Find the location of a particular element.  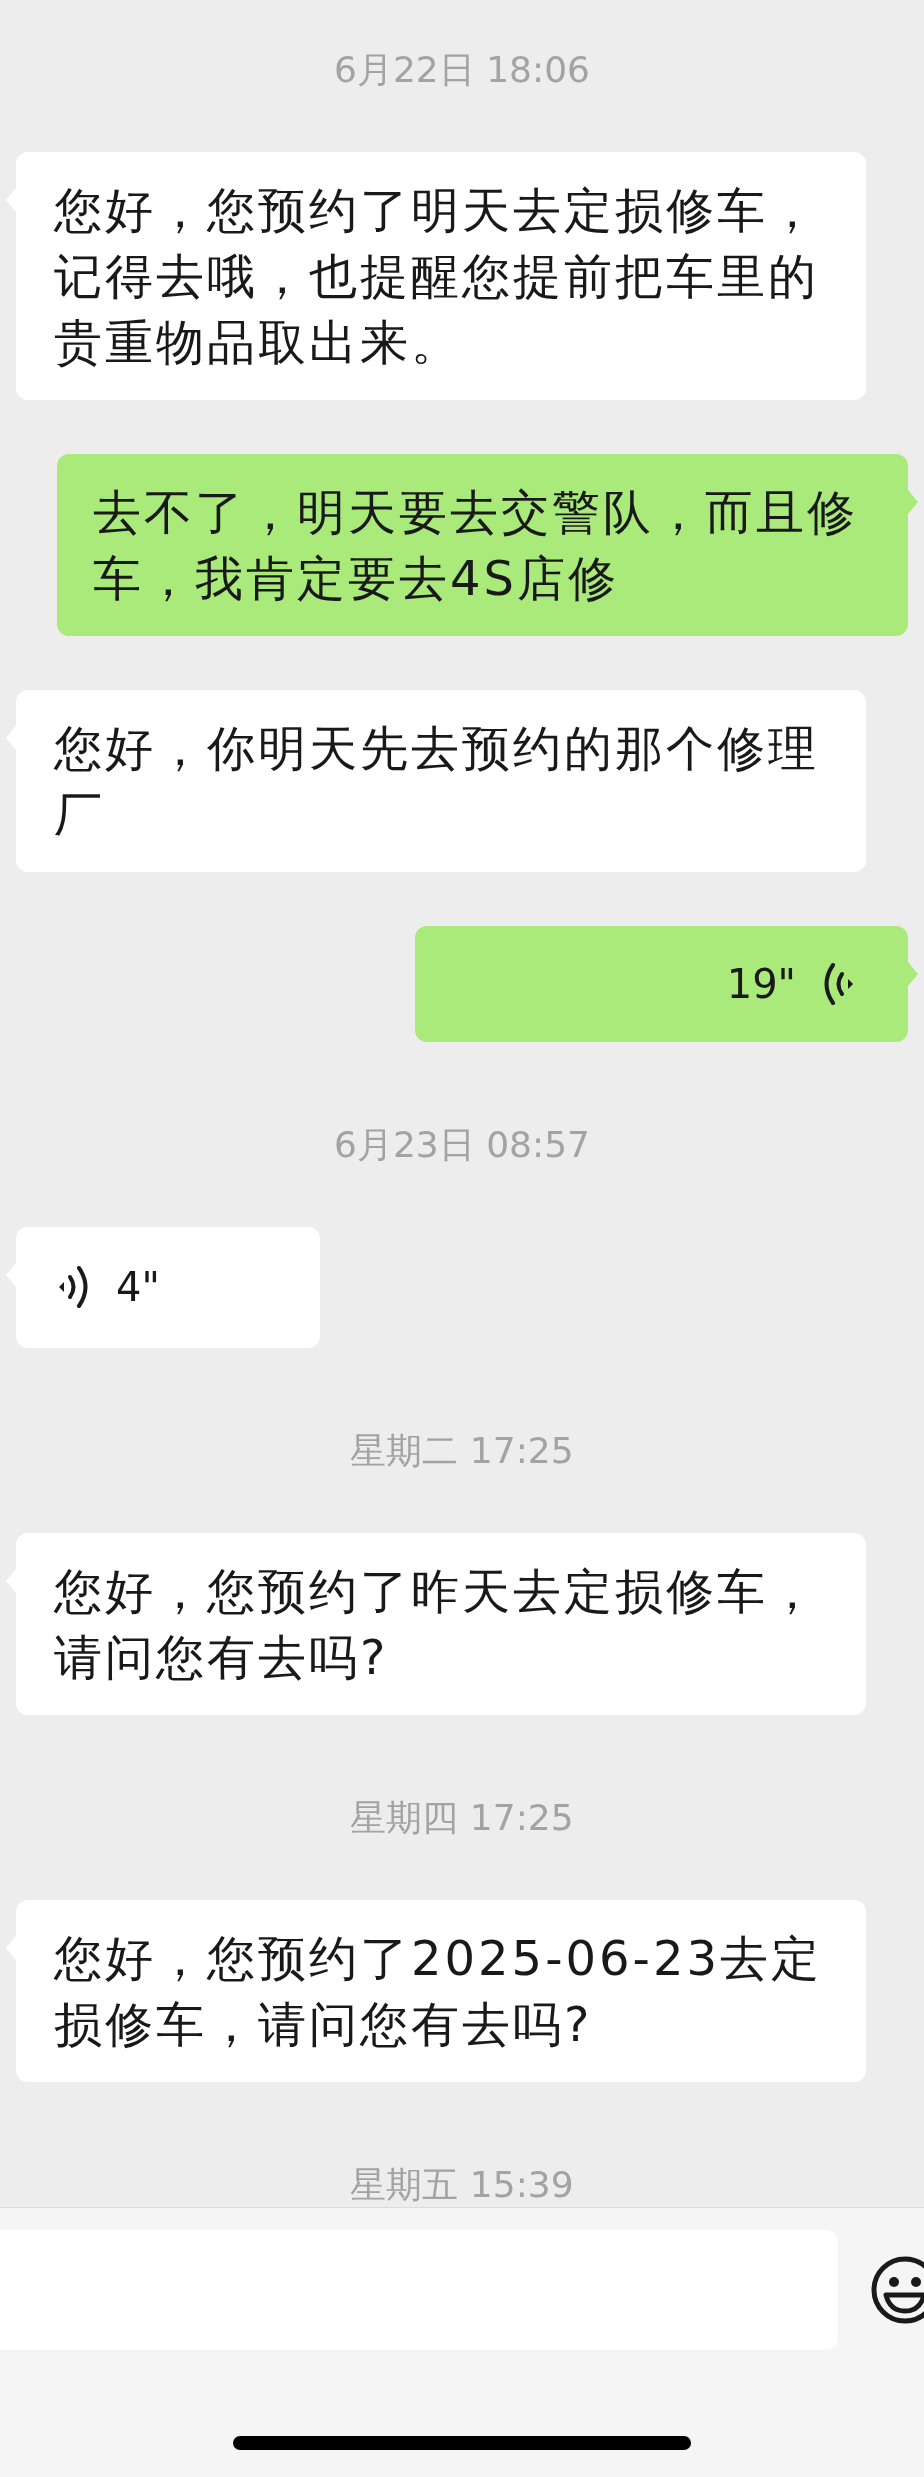

timestamp: 星期二 17:25 is located at coordinates (462, 1451).